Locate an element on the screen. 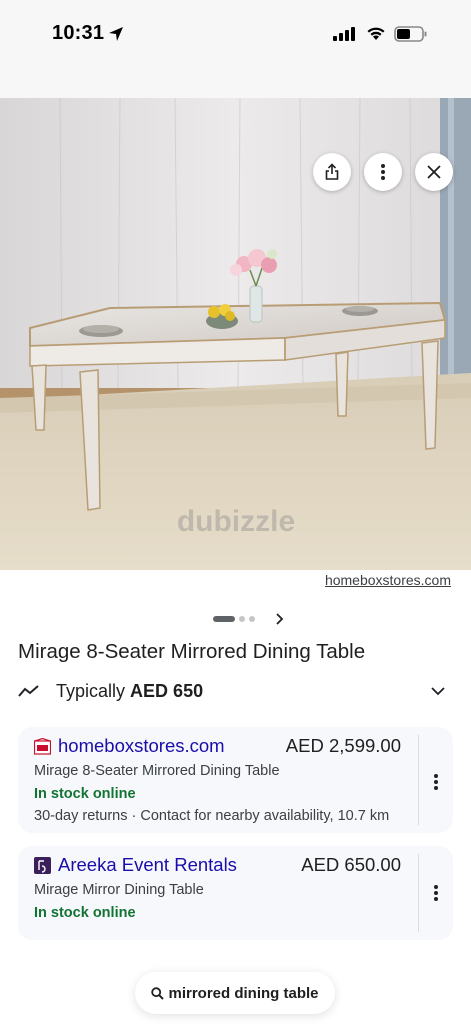  image-source-link: homeboxstores.com is located at coordinates (388, 580).